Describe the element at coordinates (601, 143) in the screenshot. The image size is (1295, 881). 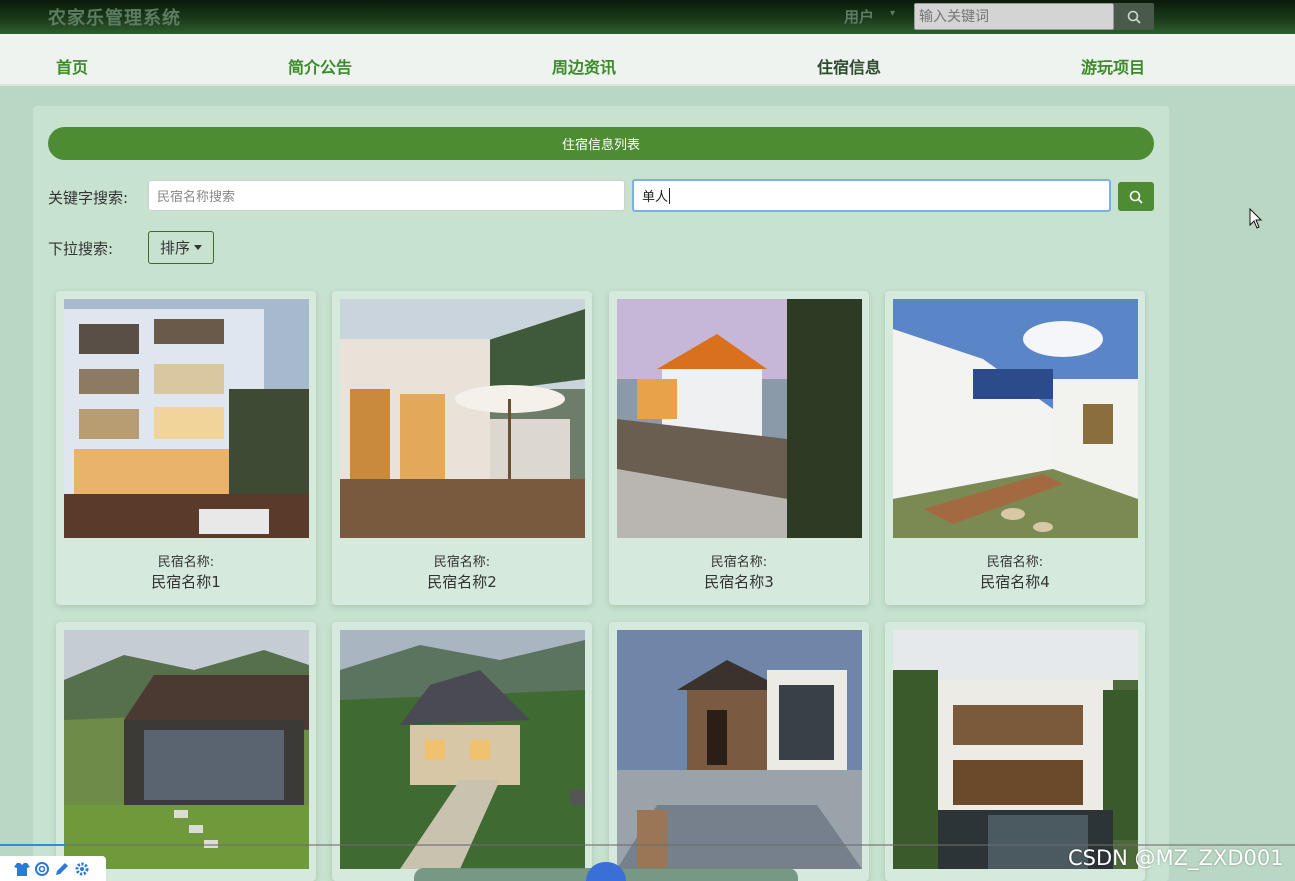
I see `page-title: 住宿信息列表` at that location.